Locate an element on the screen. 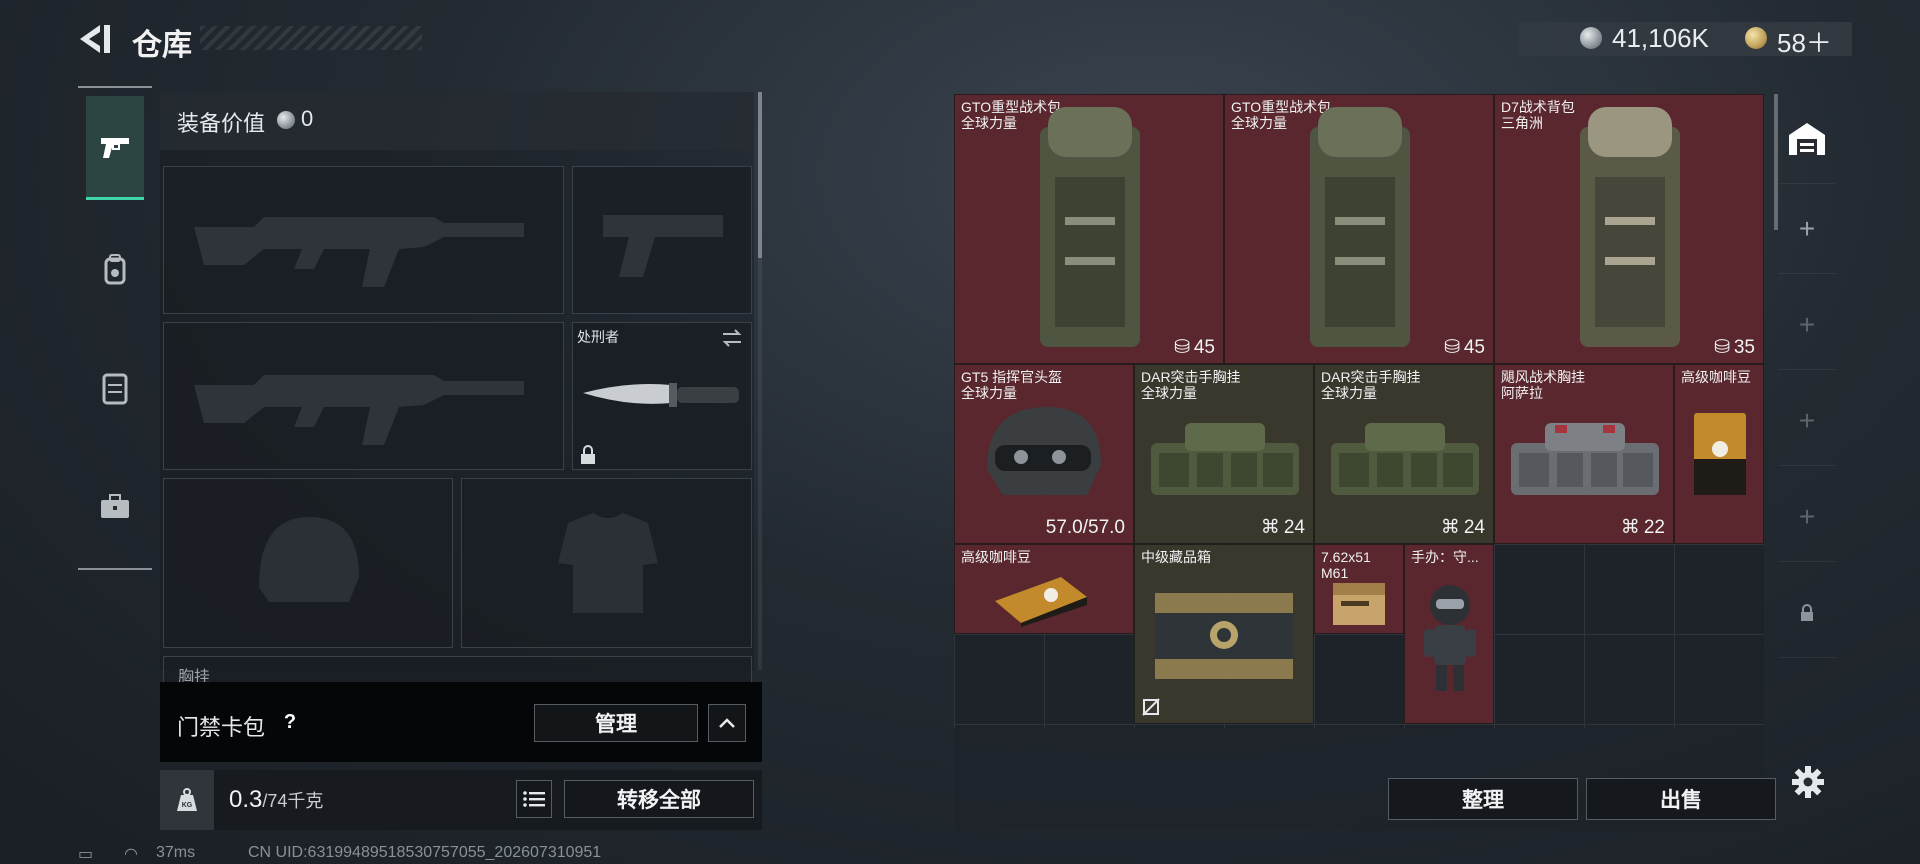 Image resolution: width=1920 pixels, height=864 pixels. item-durability: 57.0/57.0 is located at coordinates (1085, 527).